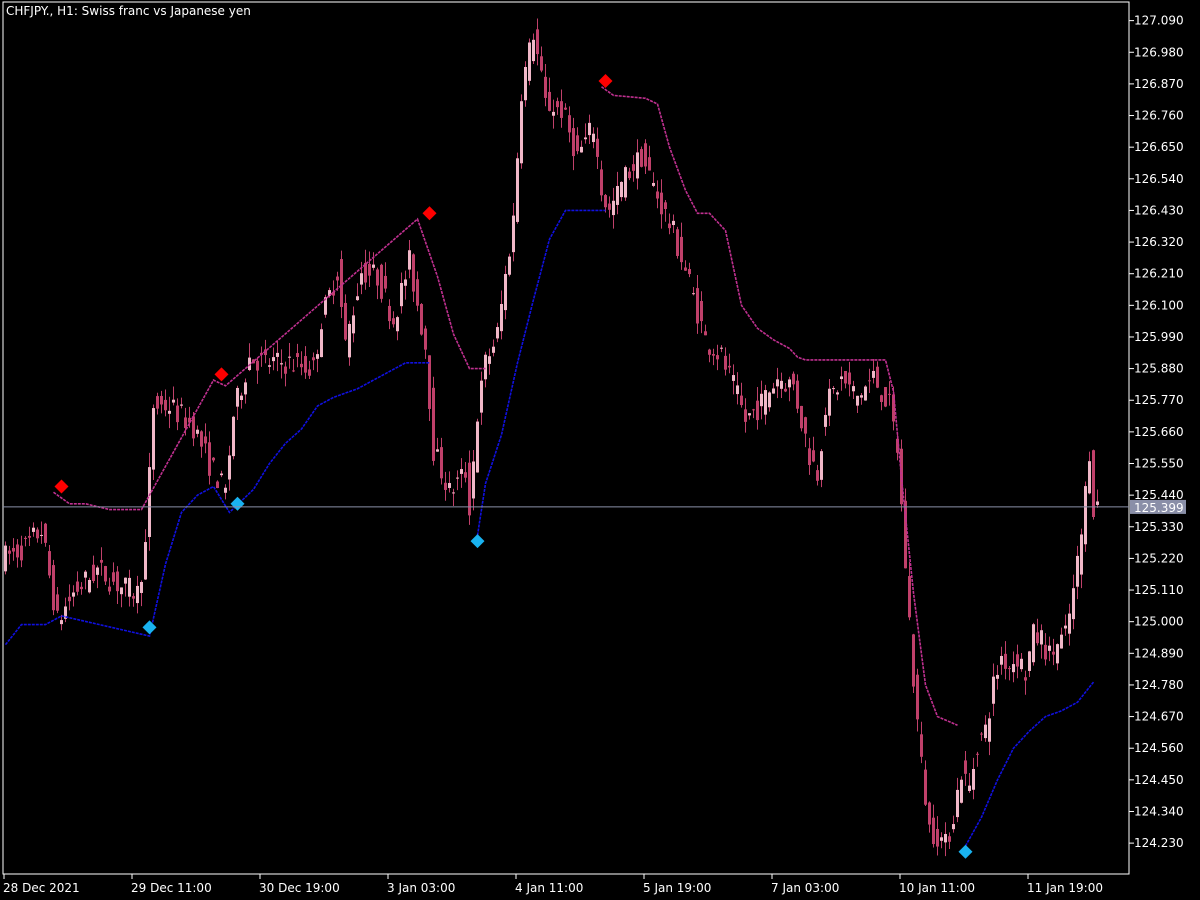  I want to click on price-tick-label: 125.990, so click(1159, 337).